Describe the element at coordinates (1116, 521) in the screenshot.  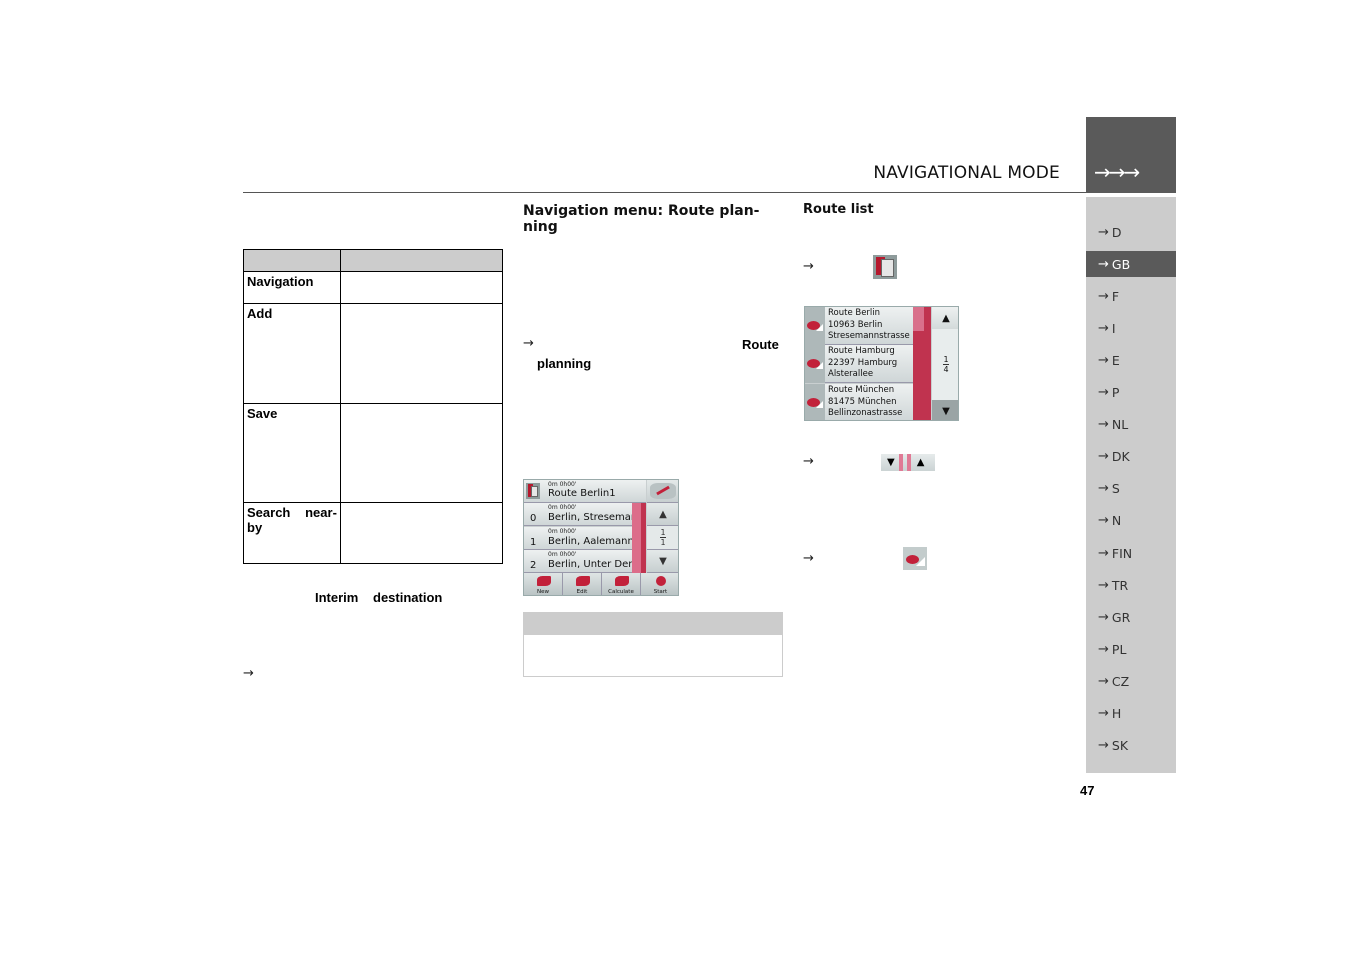
I see `sidebar-item-label: N` at that location.